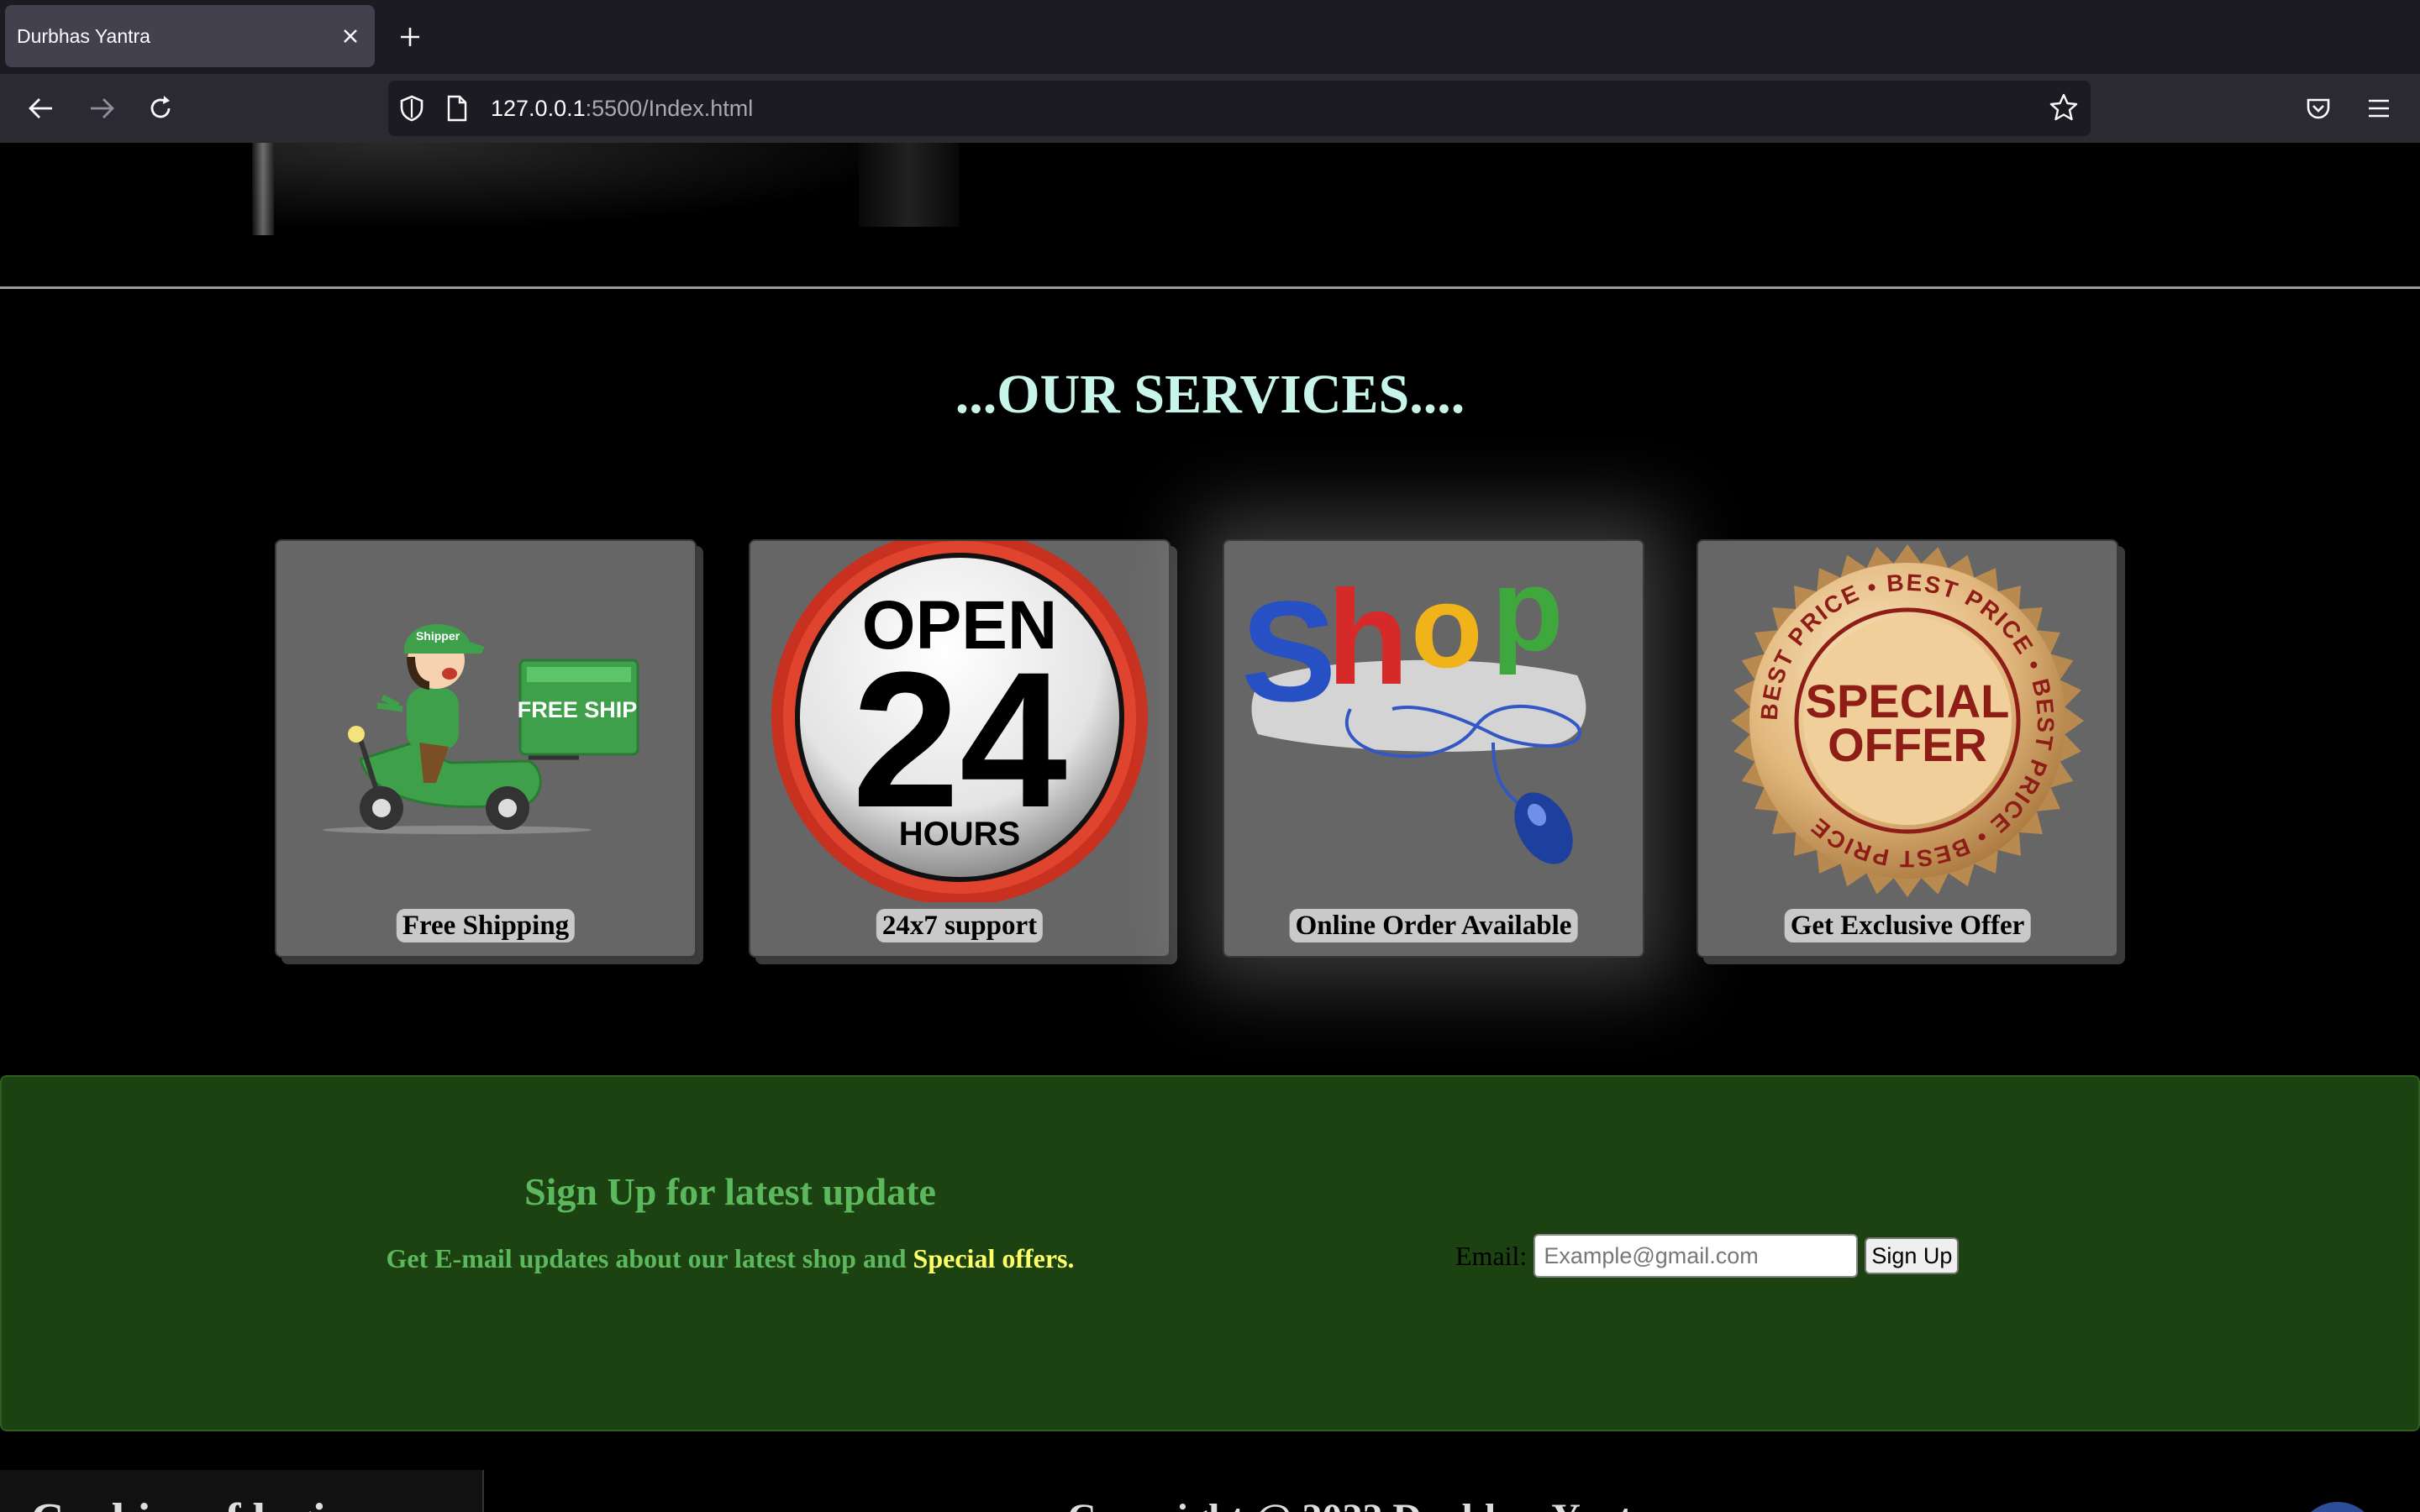 This screenshot has width=2420, height=1512. Describe the element at coordinates (1492, 1255) in the screenshot. I see `email-label: Email:` at that location.